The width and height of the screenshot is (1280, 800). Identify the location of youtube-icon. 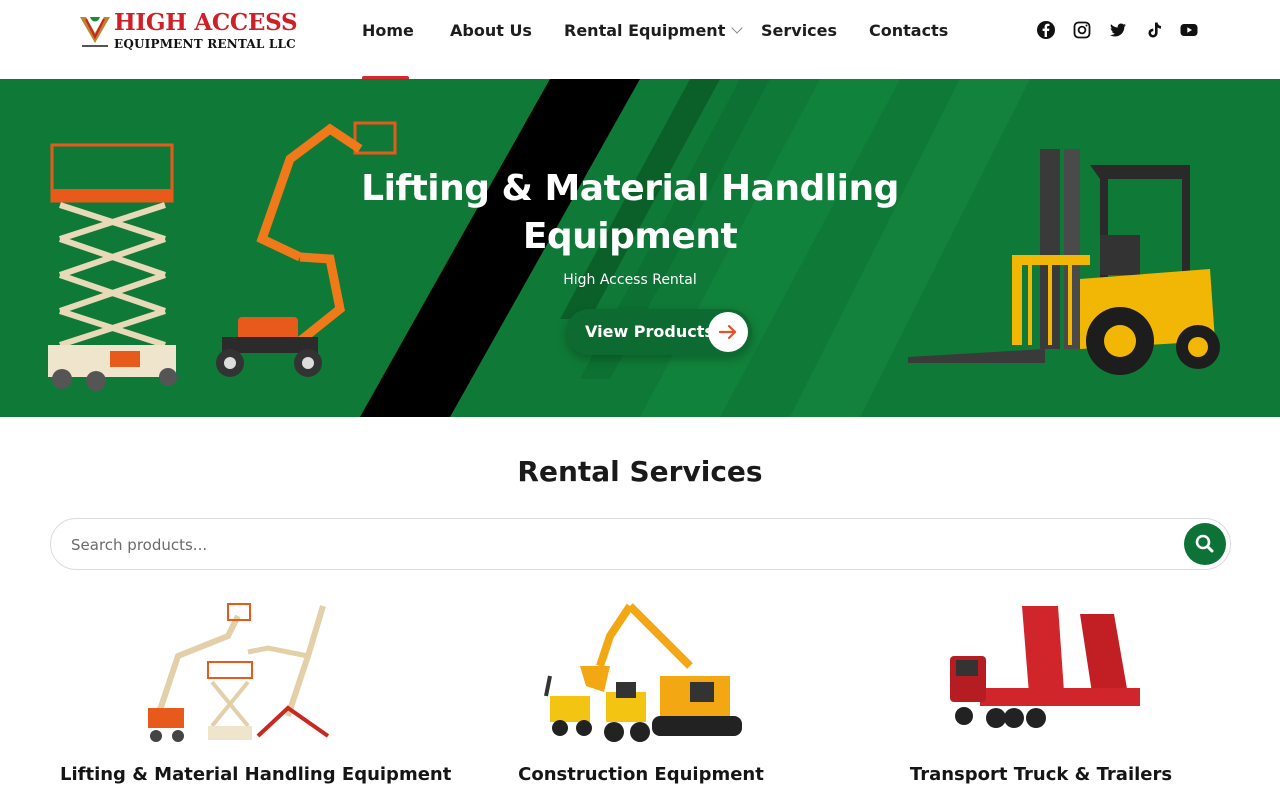
(1189, 30).